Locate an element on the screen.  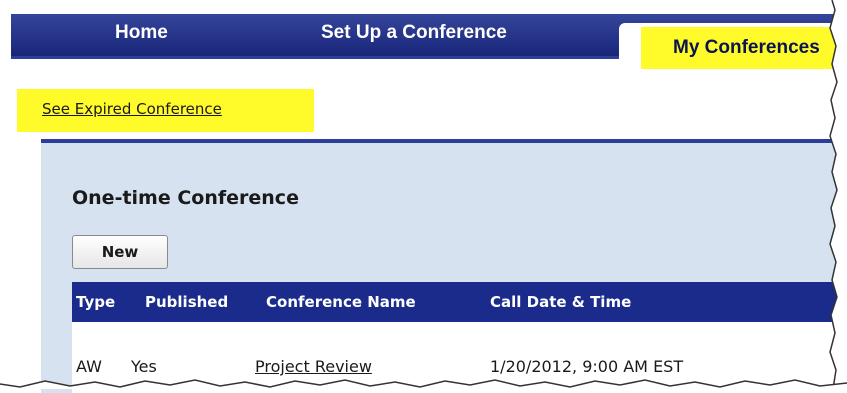
tab-my-conferences-label: My Conferences is located at coordinates (746, 47).